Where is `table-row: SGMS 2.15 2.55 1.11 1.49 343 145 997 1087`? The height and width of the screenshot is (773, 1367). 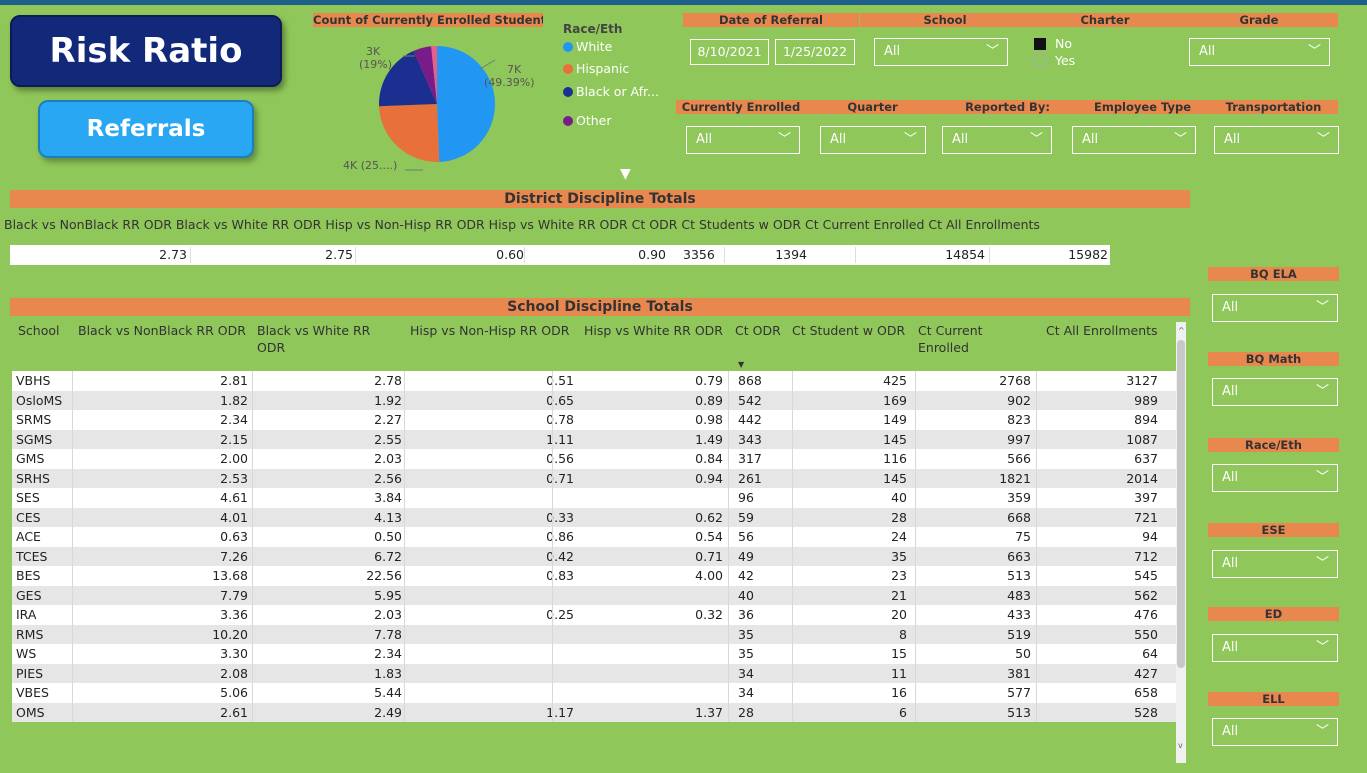 table-row: SGMS 2.15 2.55 1.11 1.49 343 145 997 1087 is located at coordinates (594, 439).